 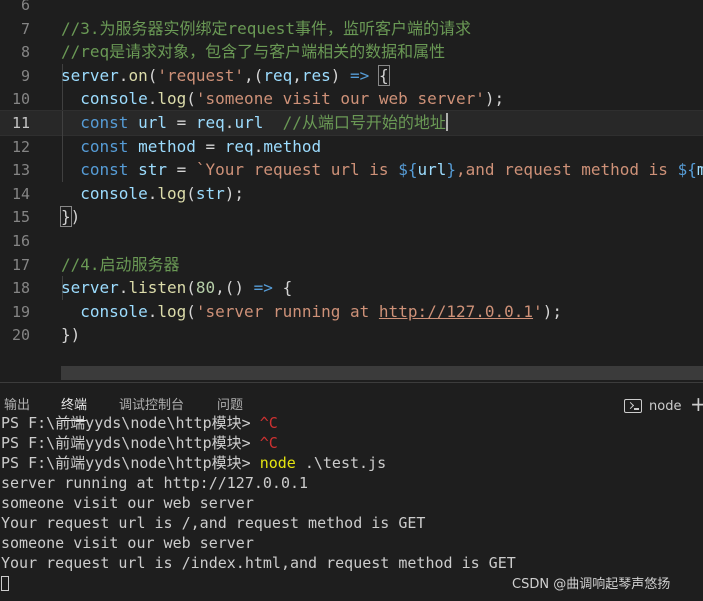 What do you see at coordinates (351, 241) in the screenshot?
I see `code-line: 16` at bounding box center [351, 241].